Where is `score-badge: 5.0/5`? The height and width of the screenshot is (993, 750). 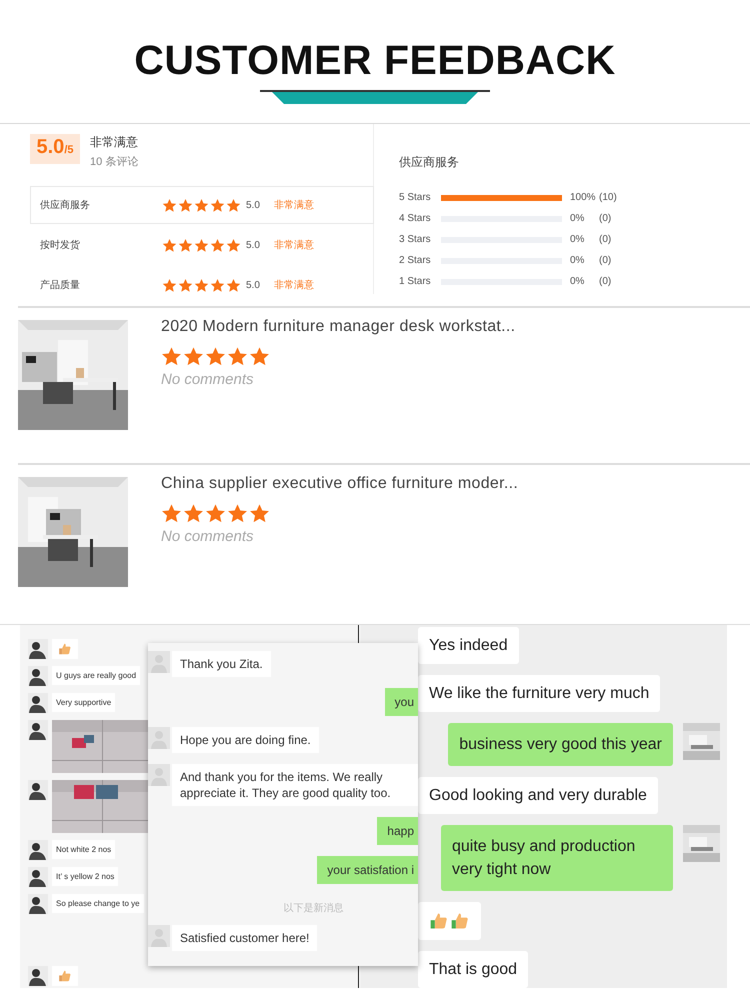 score-badge: 5.0/5 is located at coordinates (55, 149).